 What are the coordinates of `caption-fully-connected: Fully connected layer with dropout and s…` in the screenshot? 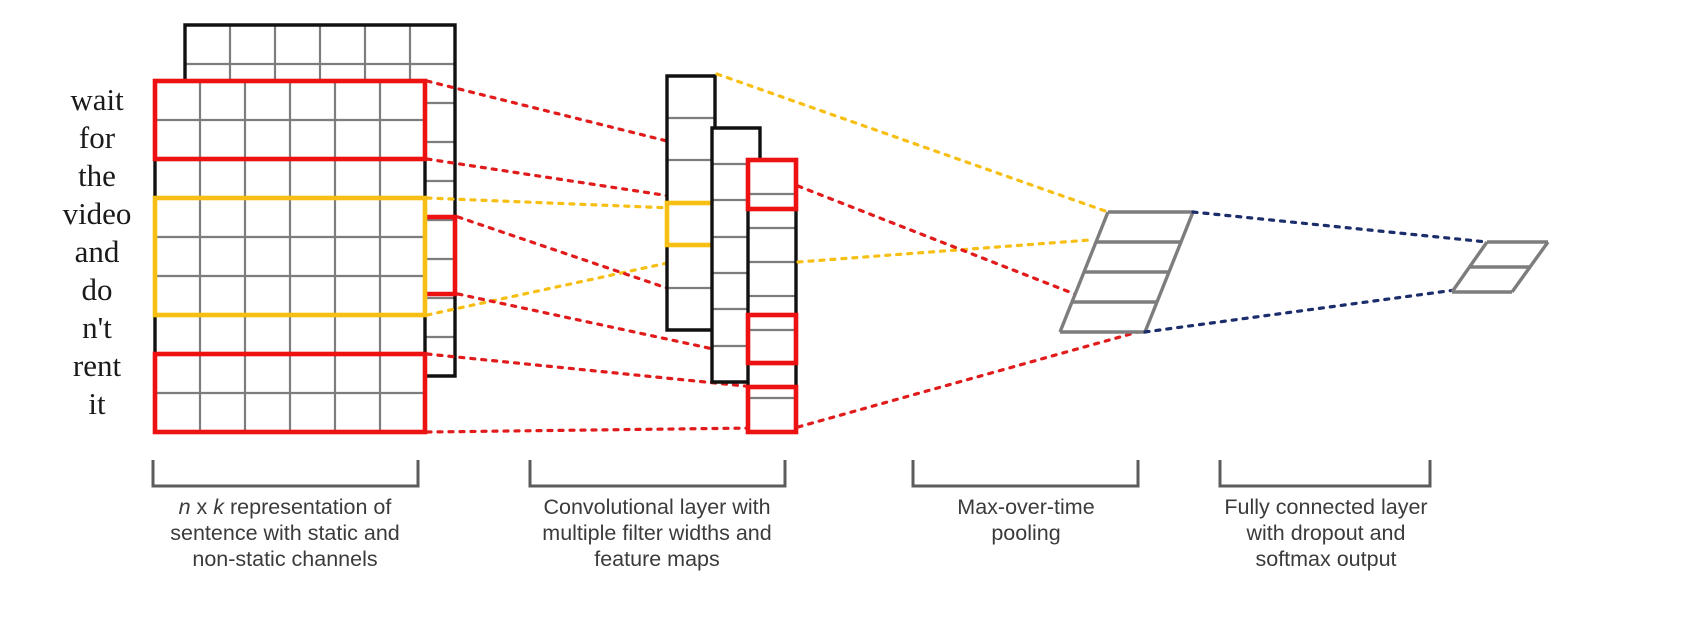 It's located at (1325, 533).